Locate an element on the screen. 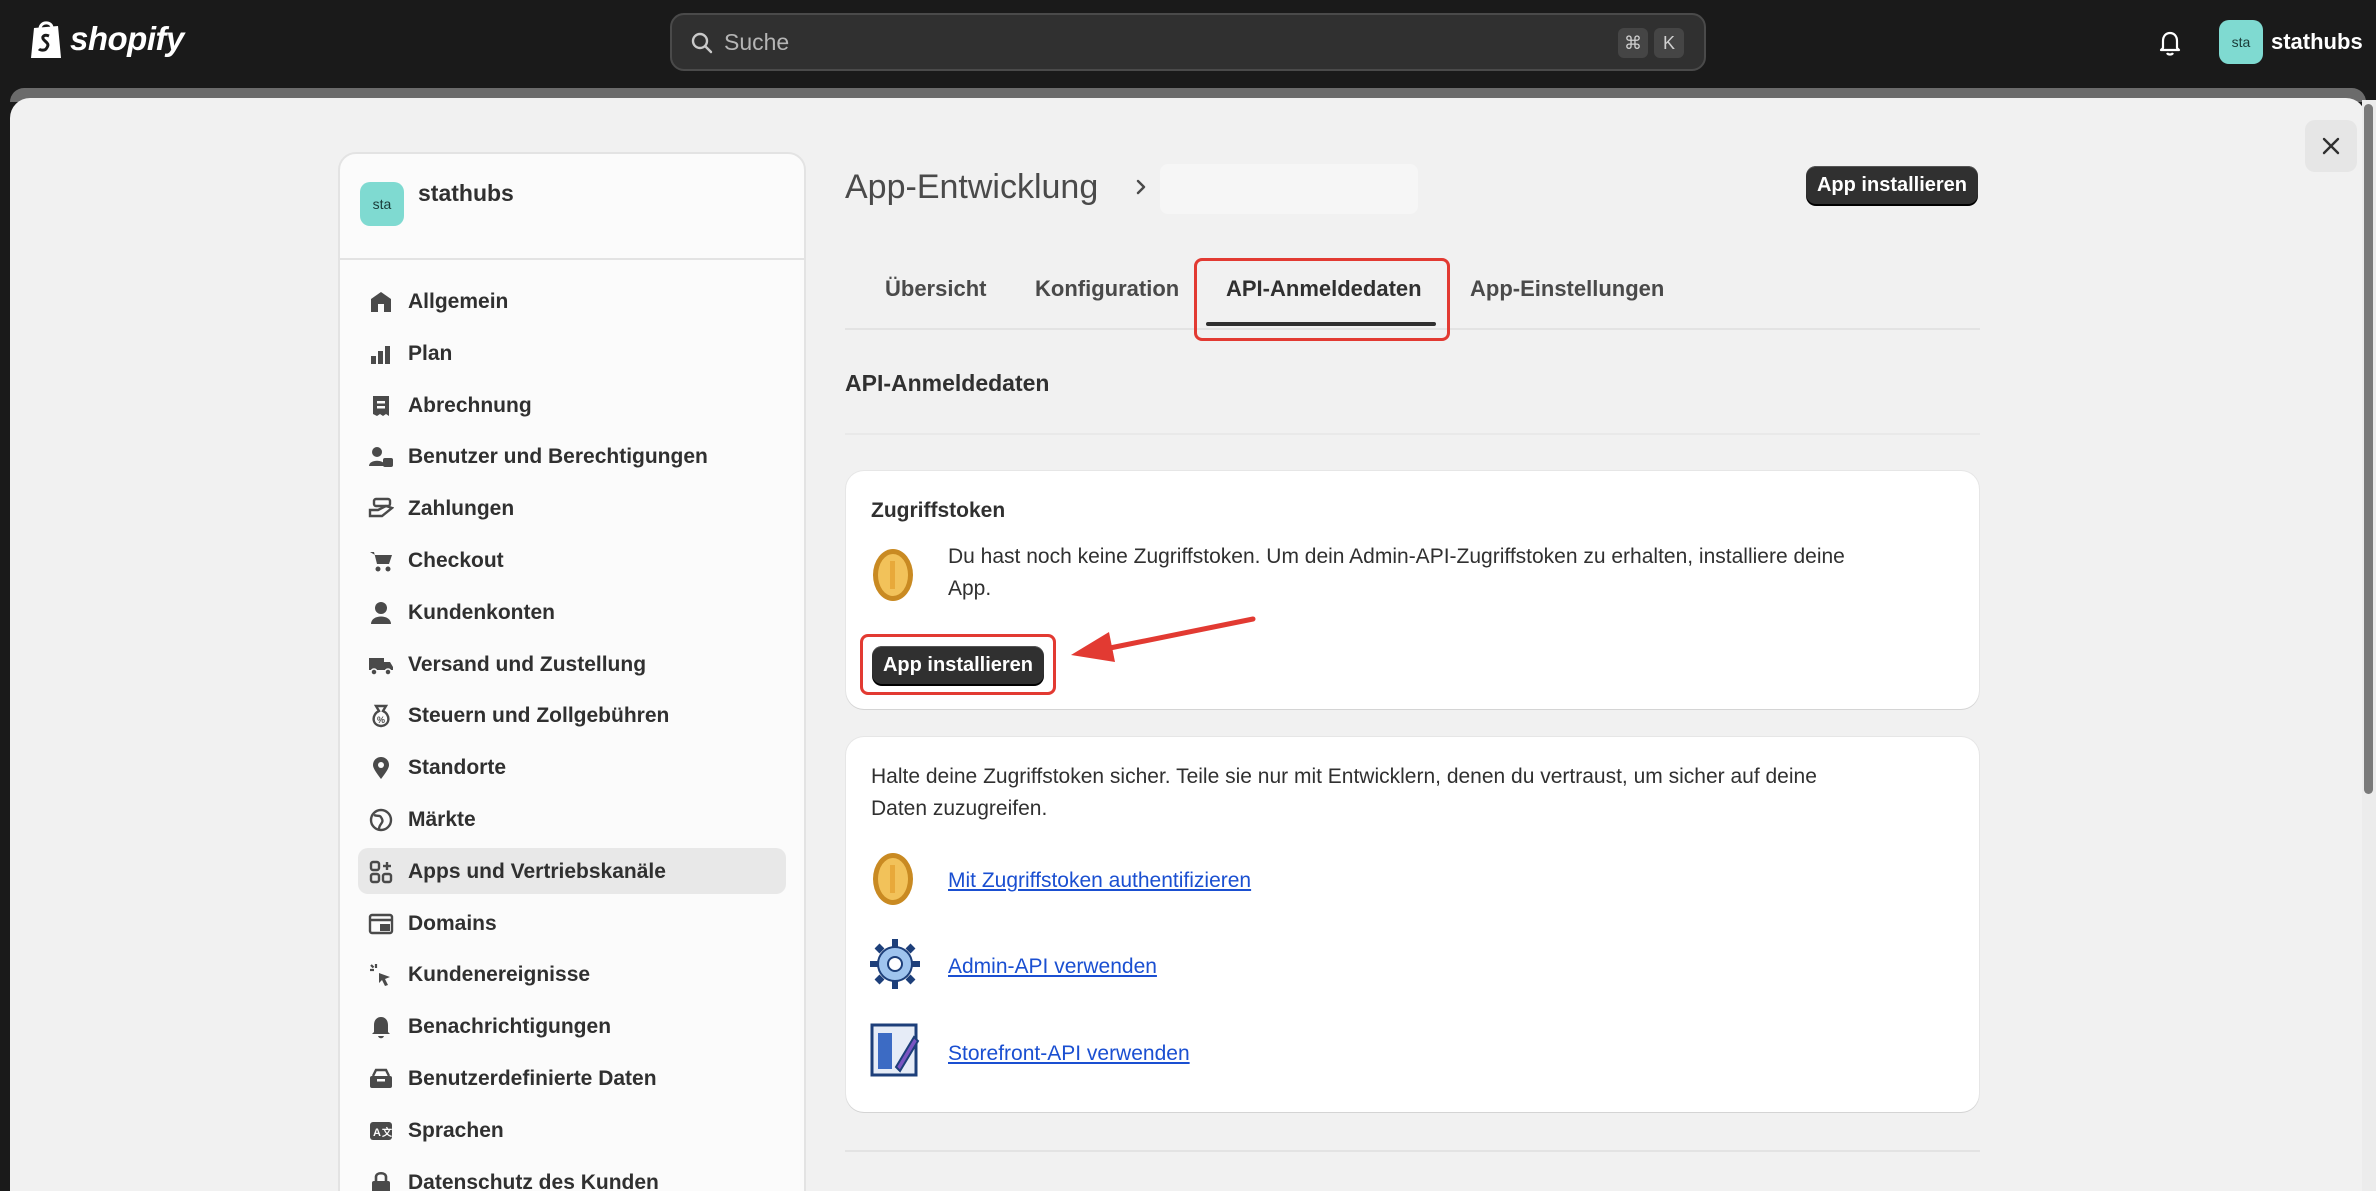  sidebar-item-domains: Domains is located at coordinates (572, 923).